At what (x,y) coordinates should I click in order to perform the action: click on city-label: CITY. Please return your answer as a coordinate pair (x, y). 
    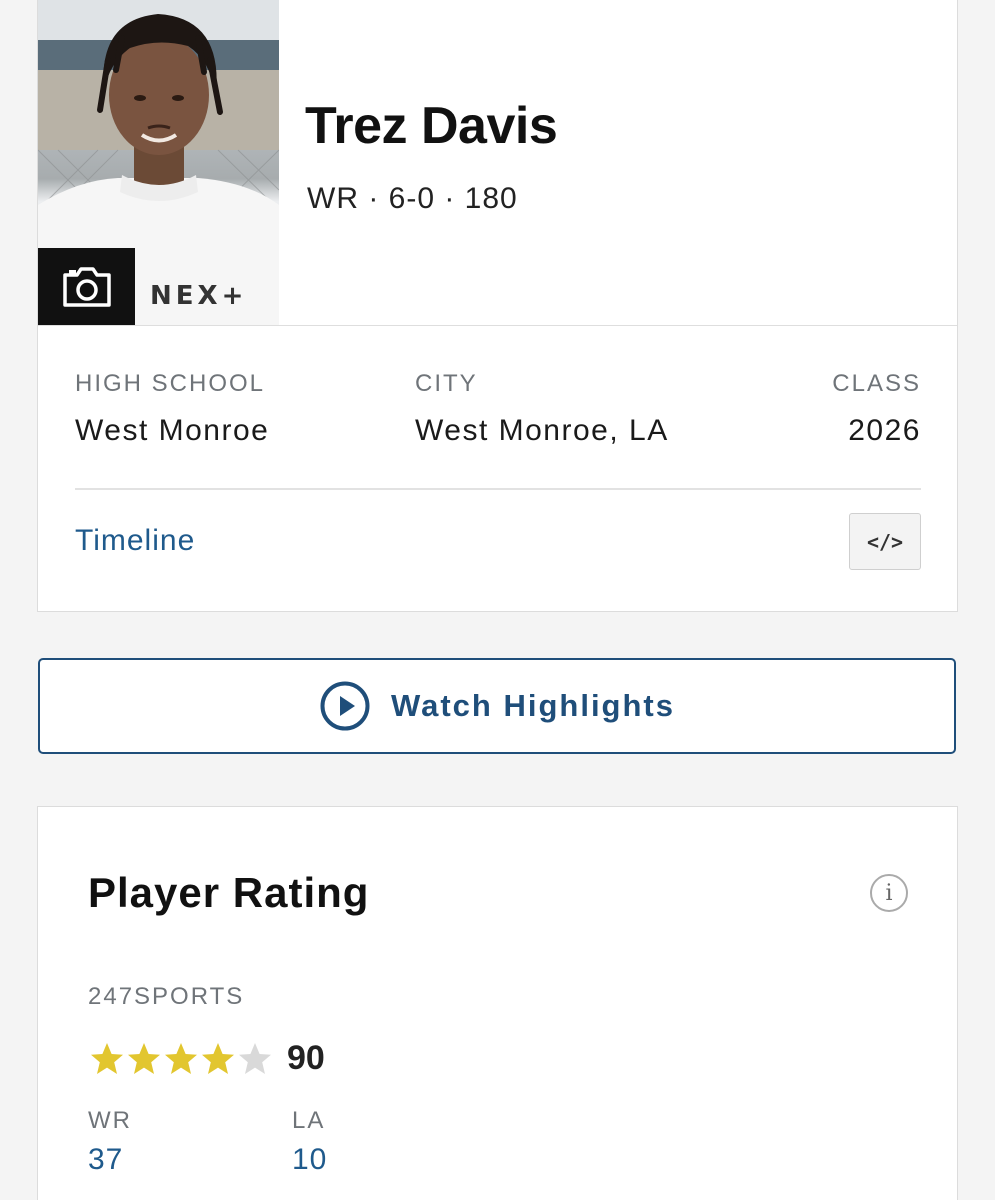
    Looking at the image, I should click on (446, 383).